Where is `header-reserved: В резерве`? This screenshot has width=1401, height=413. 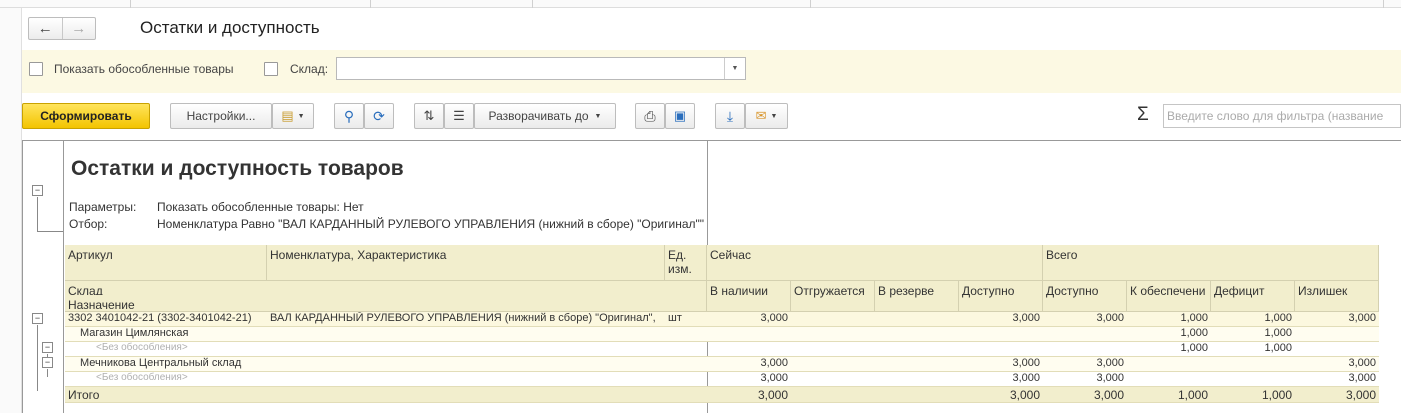
header-reserved: В резерве is located at coordinates (917, 296).